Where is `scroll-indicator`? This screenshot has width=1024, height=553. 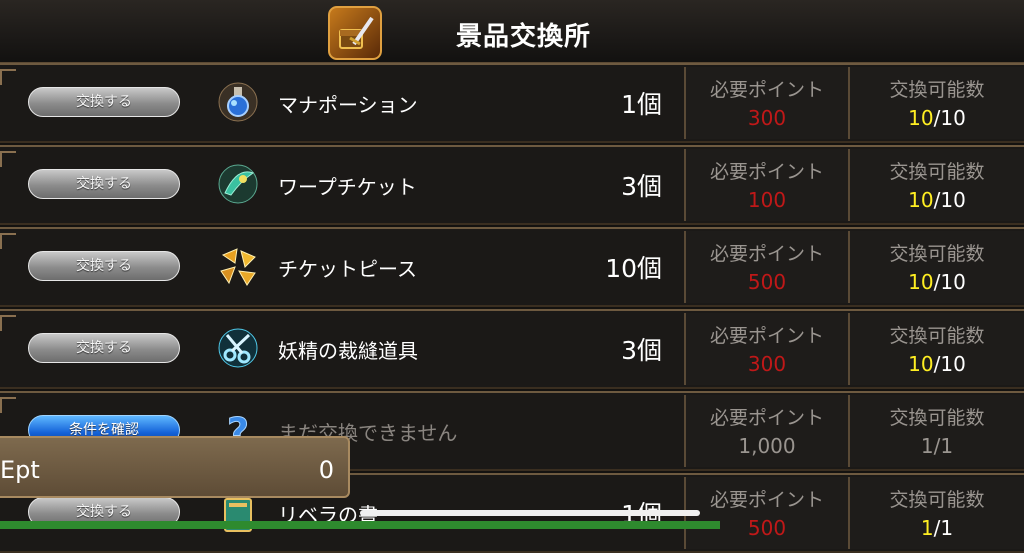 scroll-indicator is located at coordinates (530, 513).